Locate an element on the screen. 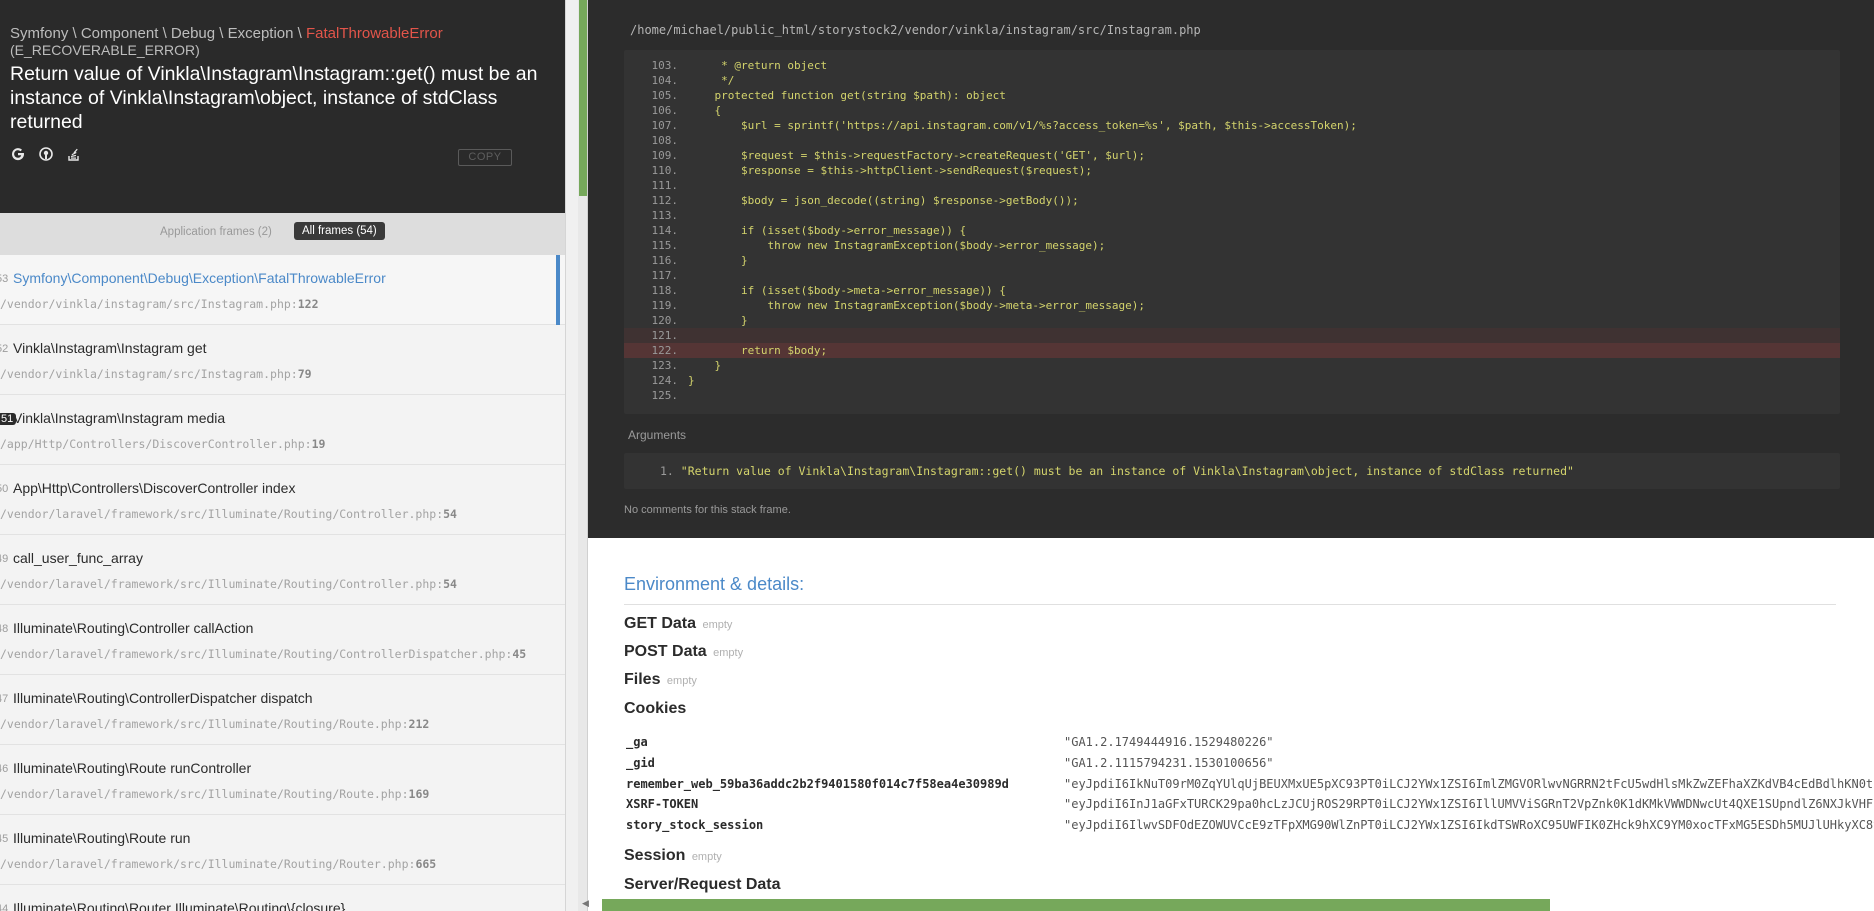  code-line: 114. if (isset($body->error_message)) { is located at coordinates (1232, 230).